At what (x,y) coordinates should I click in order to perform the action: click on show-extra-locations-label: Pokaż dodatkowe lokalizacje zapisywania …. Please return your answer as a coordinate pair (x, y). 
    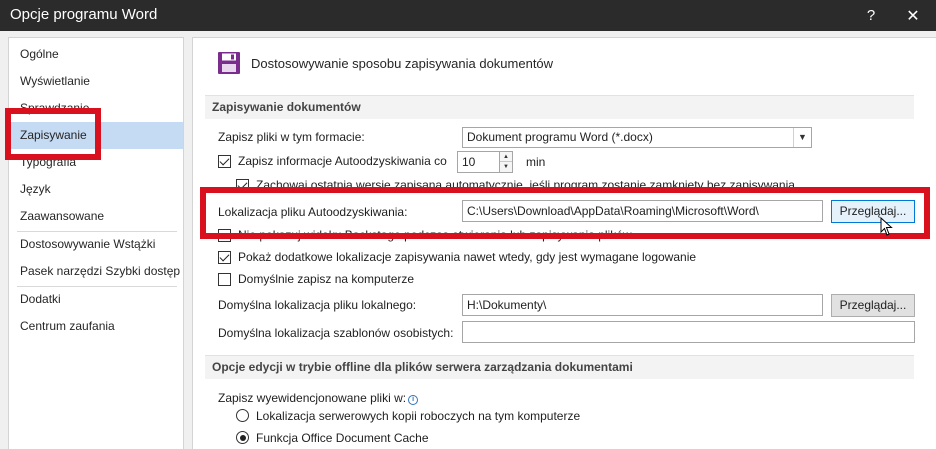
    Looking at the image, I should click on (467, 257).